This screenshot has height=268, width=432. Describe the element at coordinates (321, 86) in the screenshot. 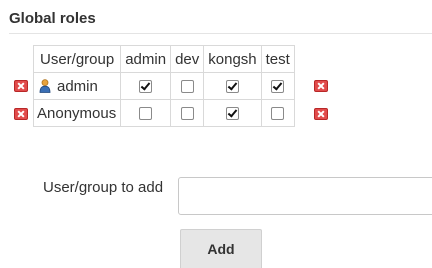

I see `delete-row-icon-admin-right` at that location.